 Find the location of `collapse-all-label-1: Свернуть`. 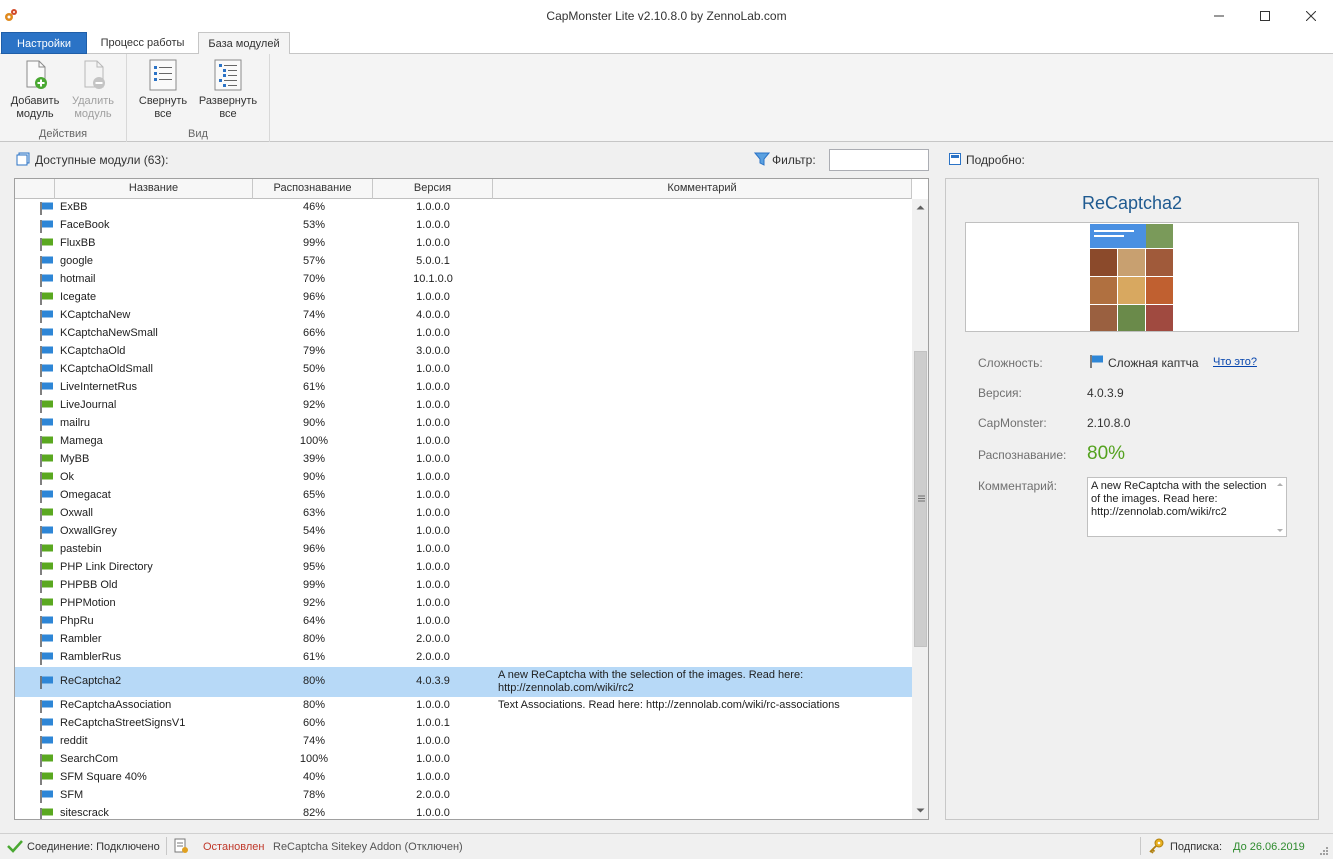

collapse-all-label-1: Свернуть is located at coordinates (163, 101).